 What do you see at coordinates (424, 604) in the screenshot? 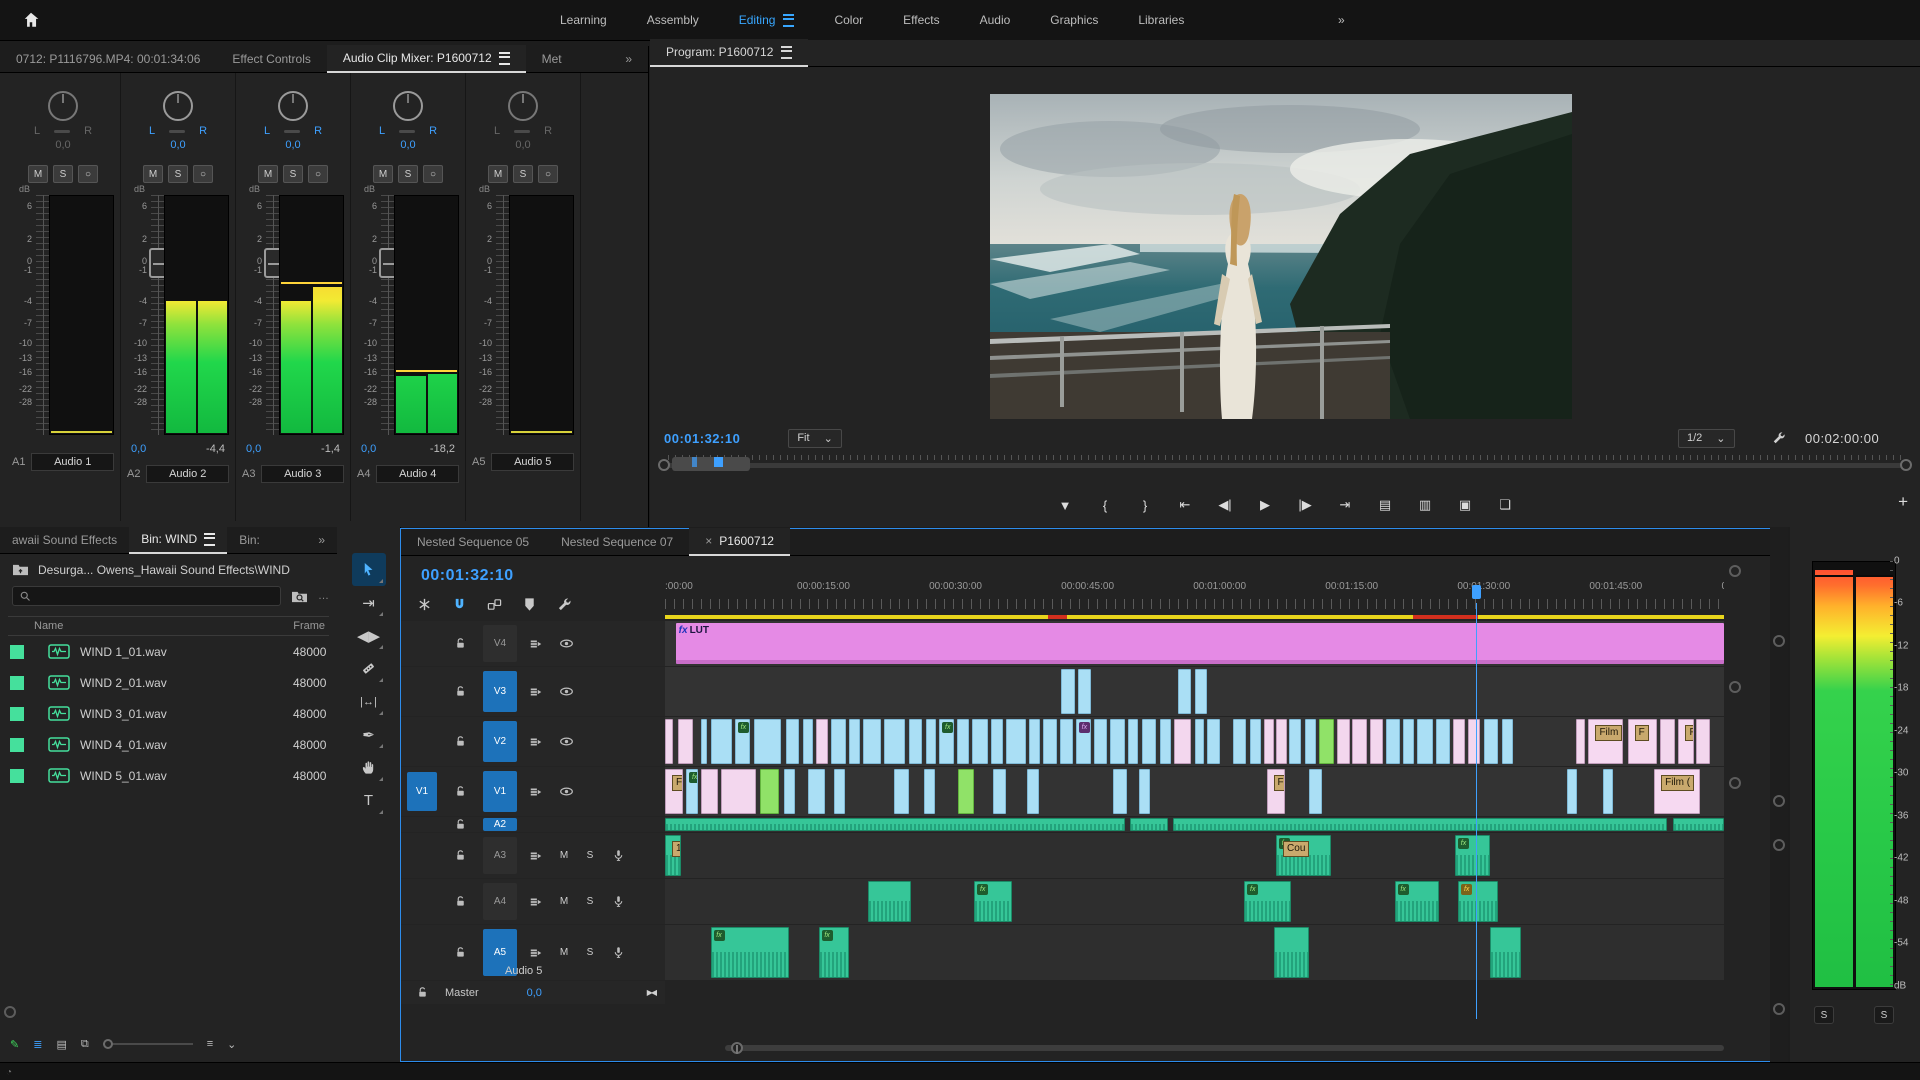
I see `nest-toggle` at bounding box center [424, 604].